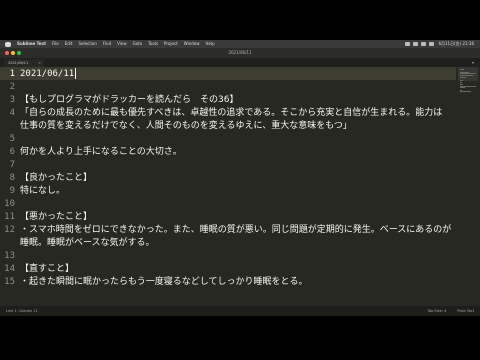 This screenshot has height=360, width=480. Describe the element at coordinates (12, 165) in the screenshot. I see `line-number: 7` at that location.